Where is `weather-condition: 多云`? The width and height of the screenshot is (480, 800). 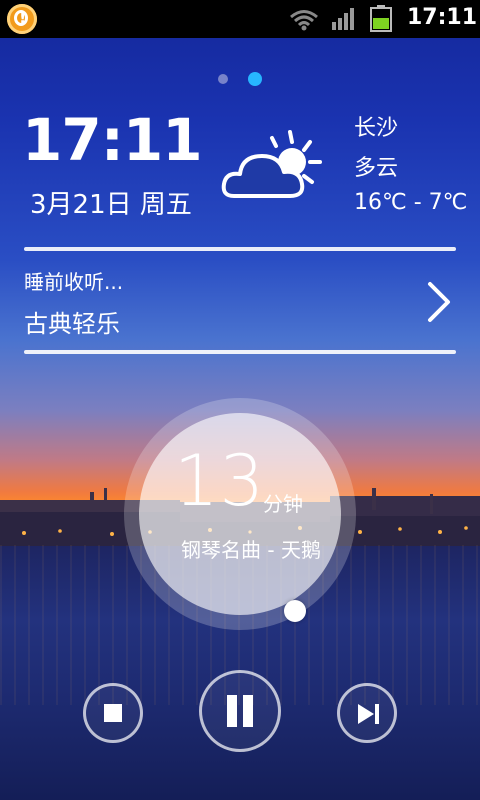 weather-condition: 多云 is located at coordinates (376, 168).